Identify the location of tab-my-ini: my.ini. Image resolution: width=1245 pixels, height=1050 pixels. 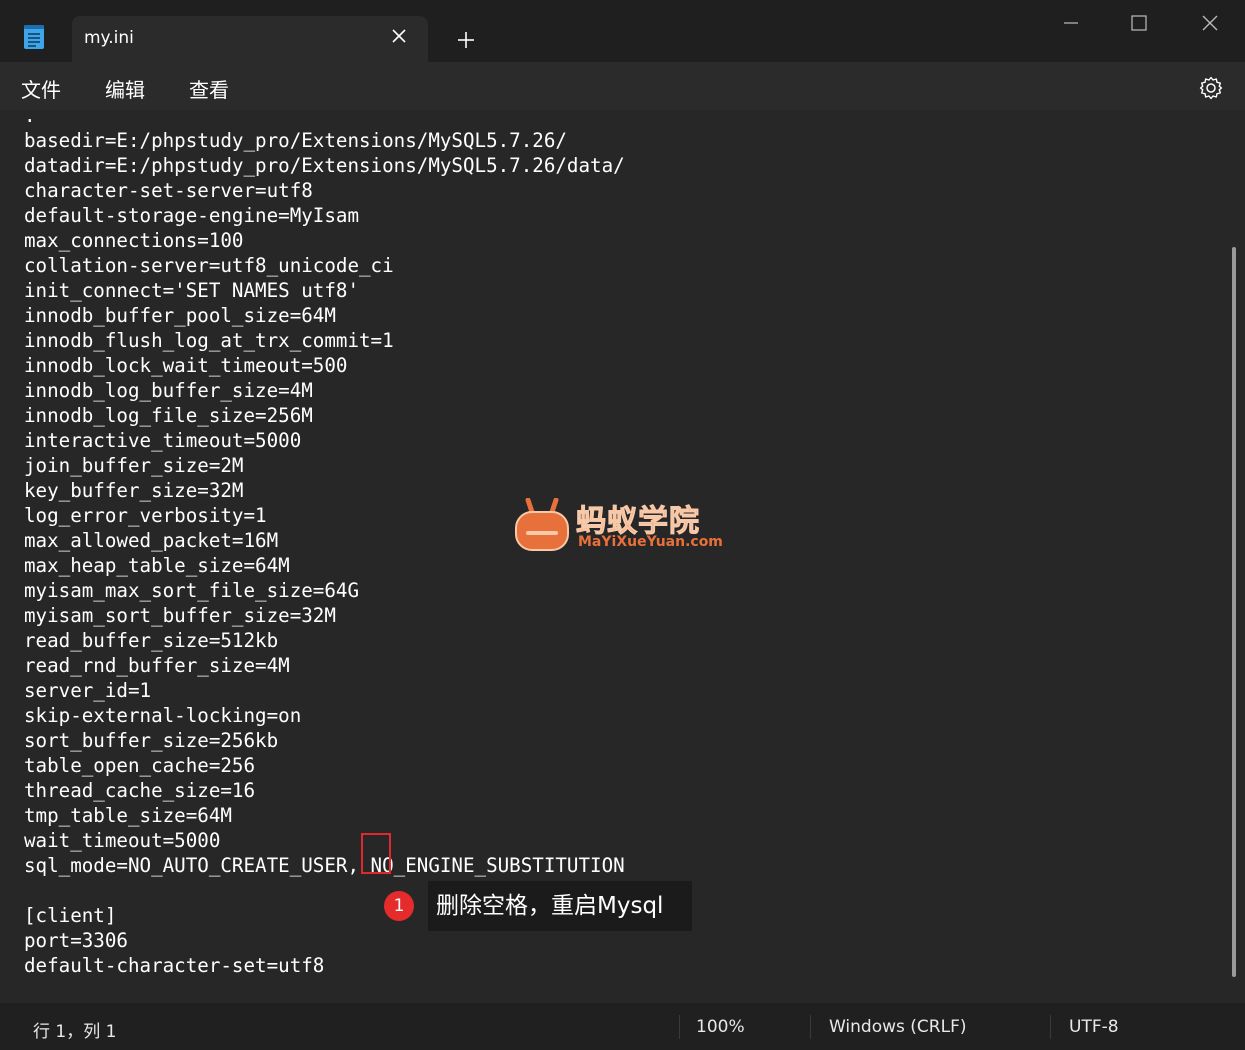
(250, 39).